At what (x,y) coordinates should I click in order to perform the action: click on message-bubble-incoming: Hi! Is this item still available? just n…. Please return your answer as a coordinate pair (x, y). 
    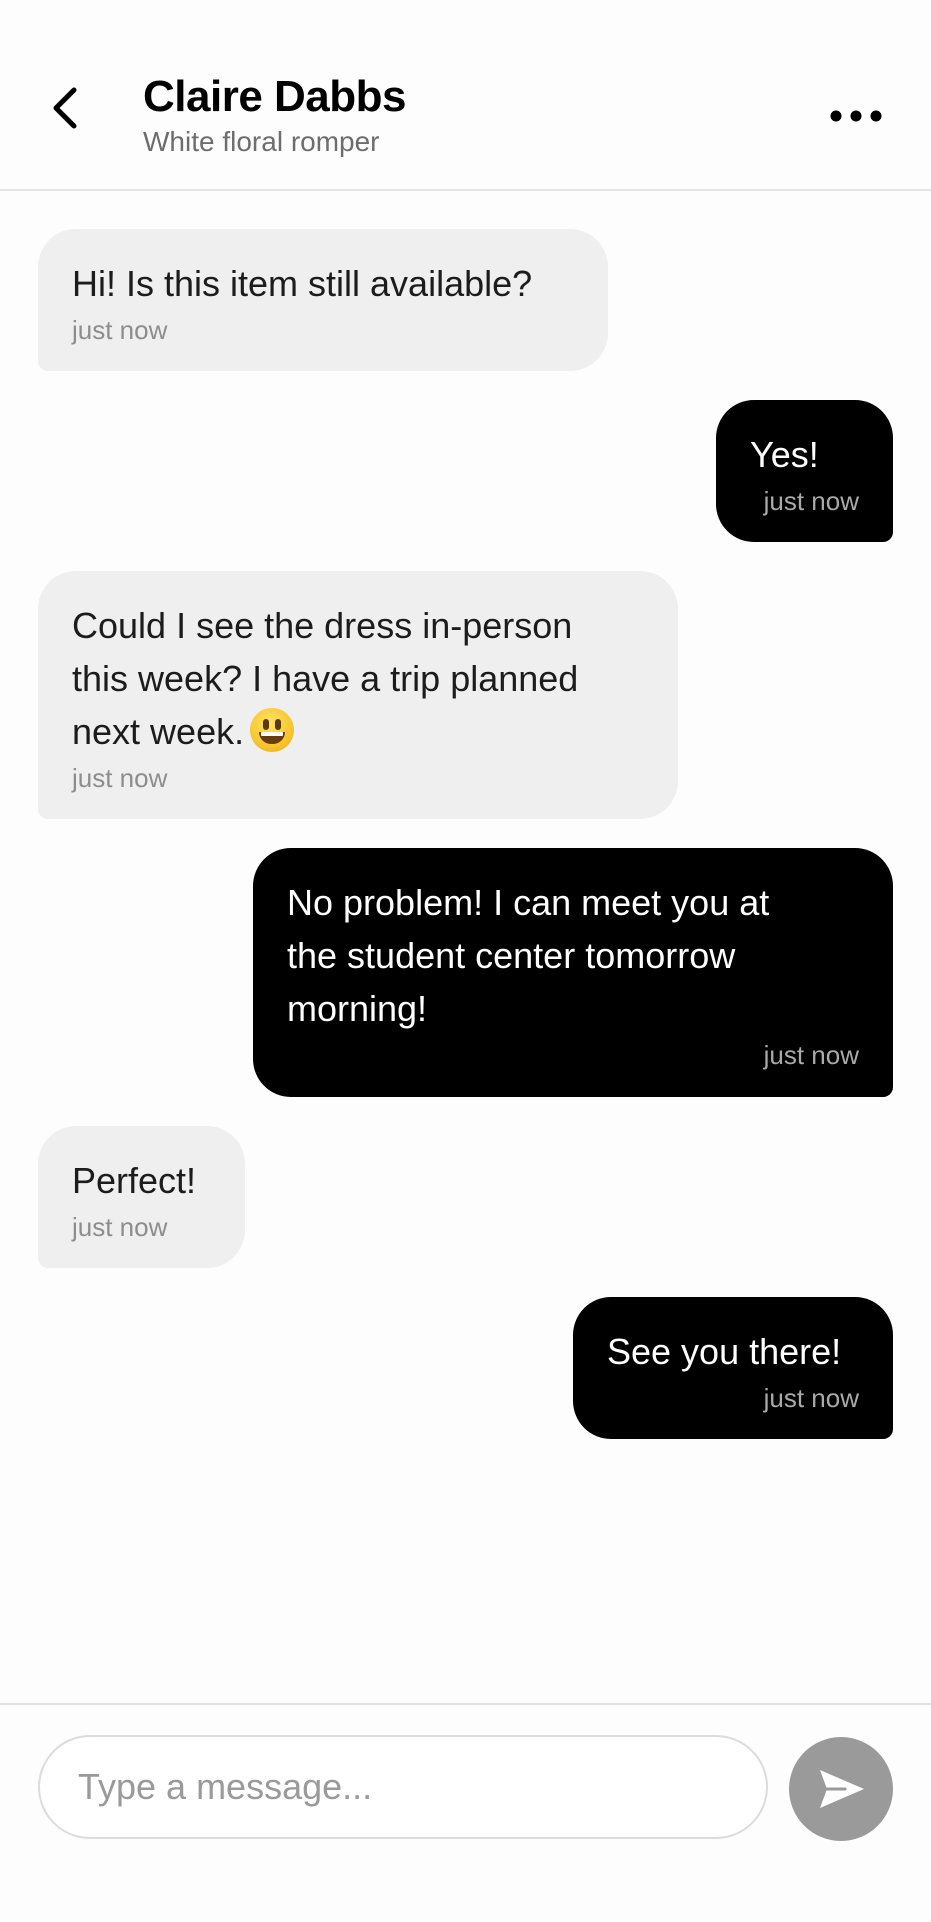
    Looking at the image, I should click on (323, 300).